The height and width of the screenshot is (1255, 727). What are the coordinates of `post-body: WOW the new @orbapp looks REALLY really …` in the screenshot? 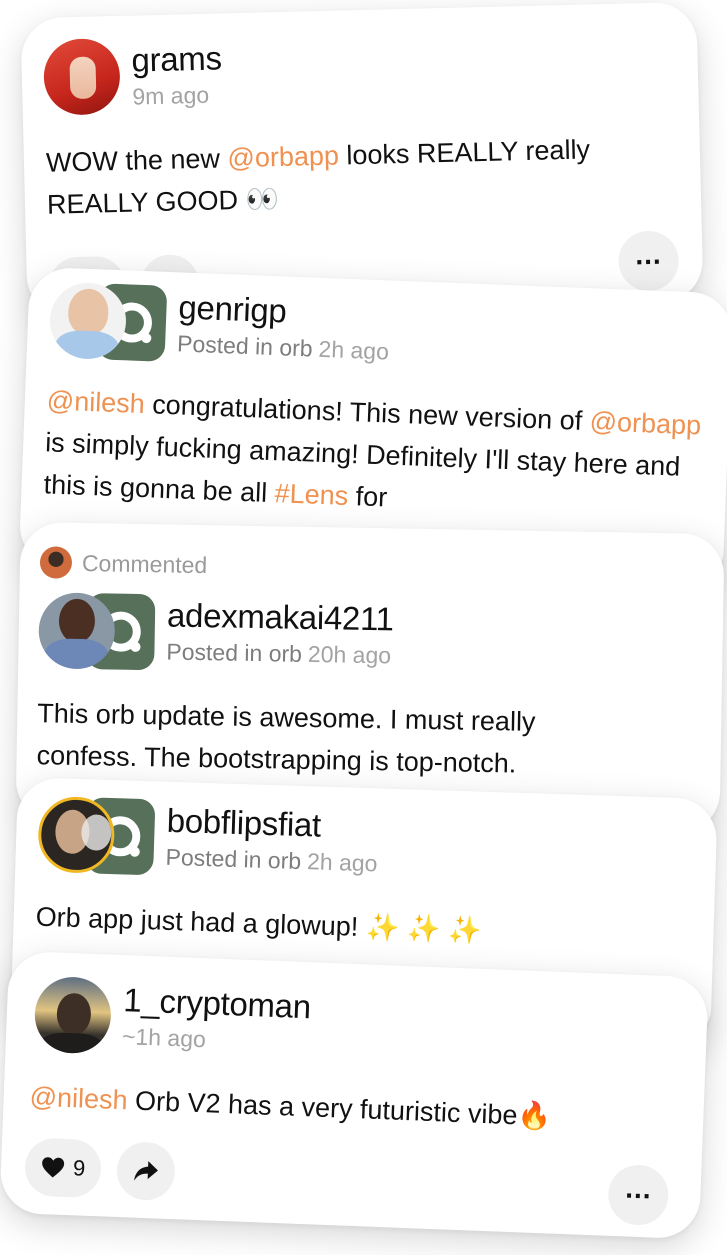 It's located at (356, 176).